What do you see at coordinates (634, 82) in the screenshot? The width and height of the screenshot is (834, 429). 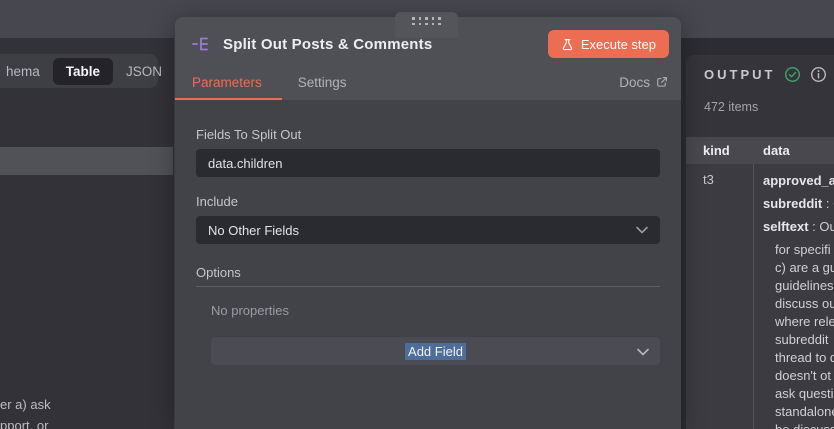 I see `docs-label: Docs` at bounding box center [634, 82].